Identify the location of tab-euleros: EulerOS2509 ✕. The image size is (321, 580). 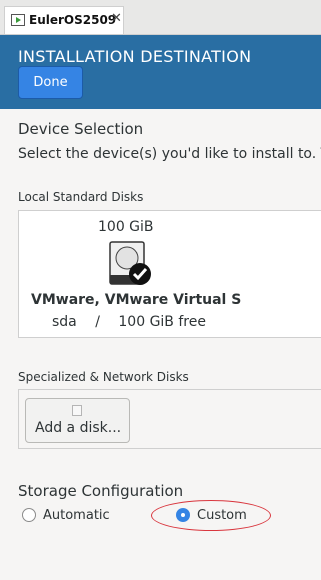
(64, 20).